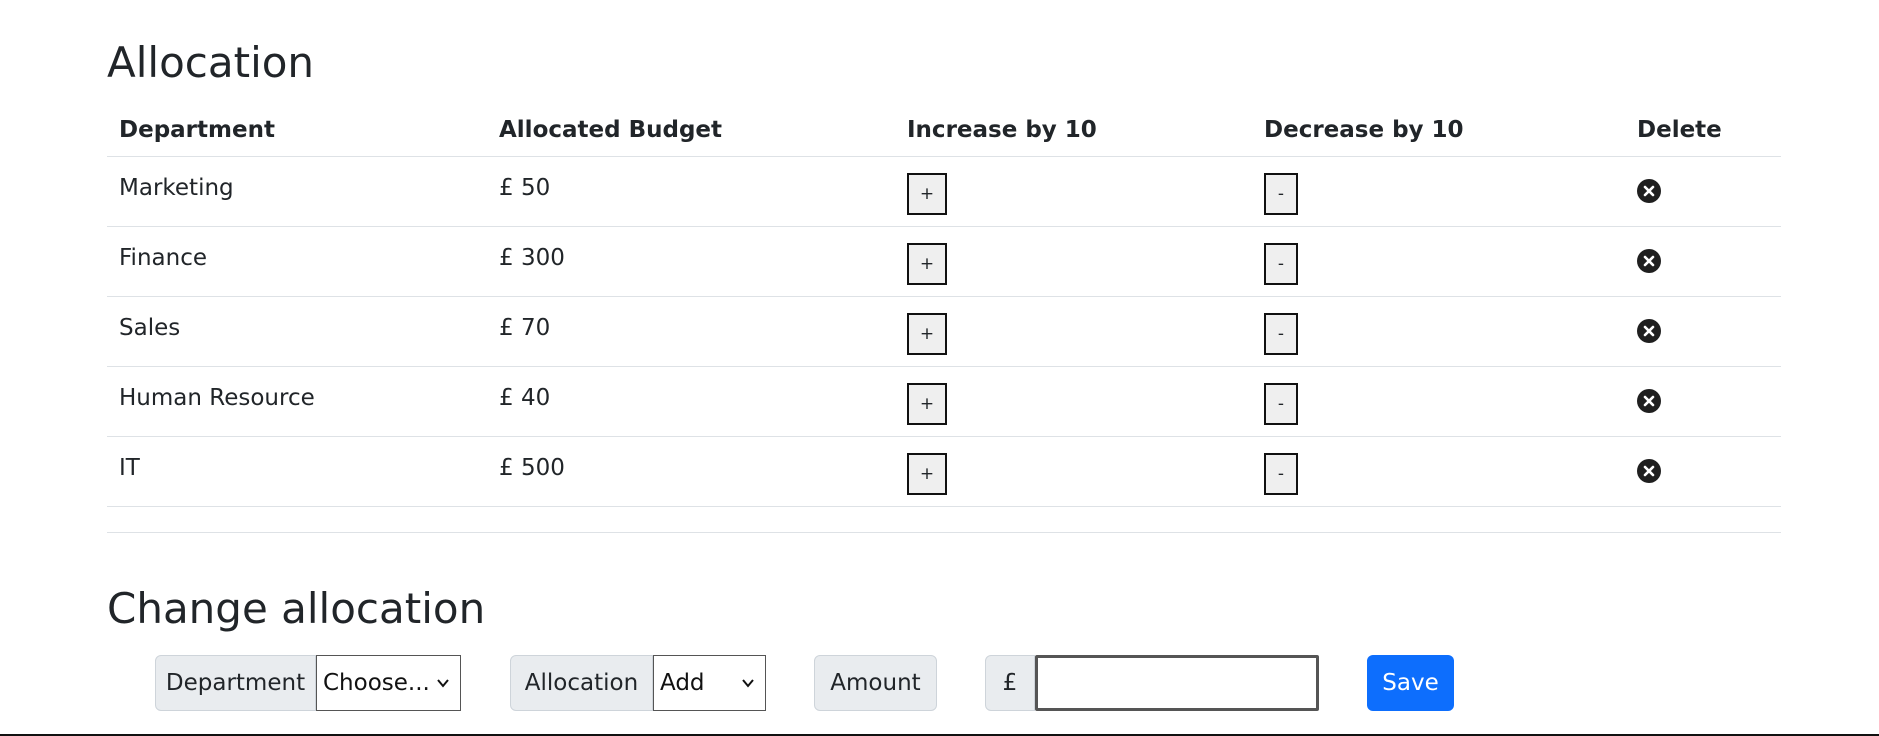 Image resolution: width=1879 pixels, height=736 pixels. Describe the element at coordinates (525, 397) in the screenshot. I see `budget-value: £ 40` at that location.